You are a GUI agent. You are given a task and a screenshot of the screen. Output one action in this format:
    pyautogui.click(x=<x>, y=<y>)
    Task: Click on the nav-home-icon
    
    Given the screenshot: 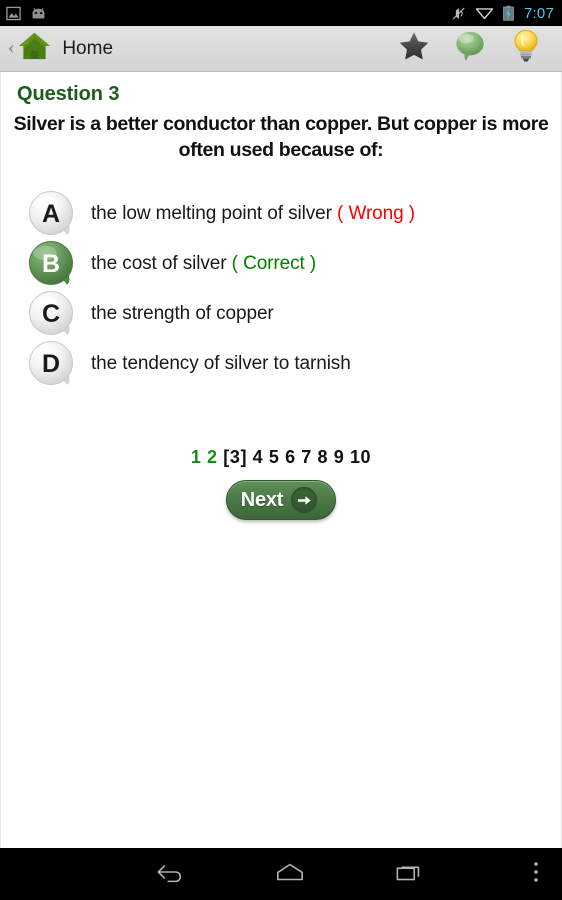 What is the action you would take?
    pyautogui.click(x=290, y=874)
    